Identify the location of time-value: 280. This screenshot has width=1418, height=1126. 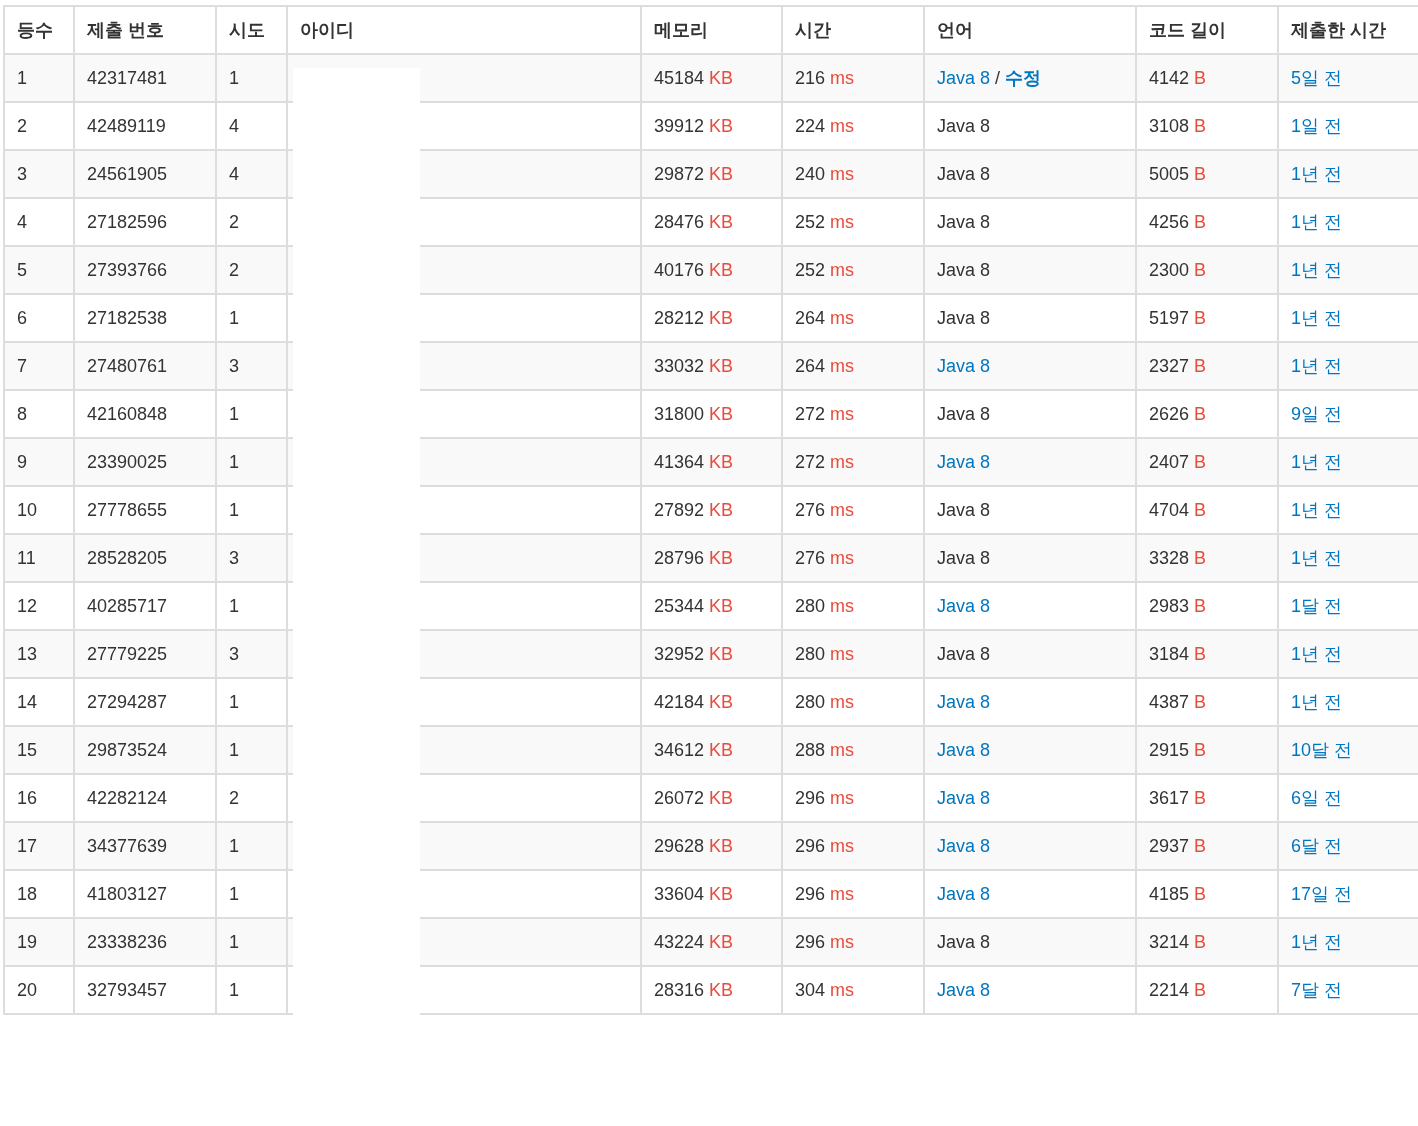
(810, 605).